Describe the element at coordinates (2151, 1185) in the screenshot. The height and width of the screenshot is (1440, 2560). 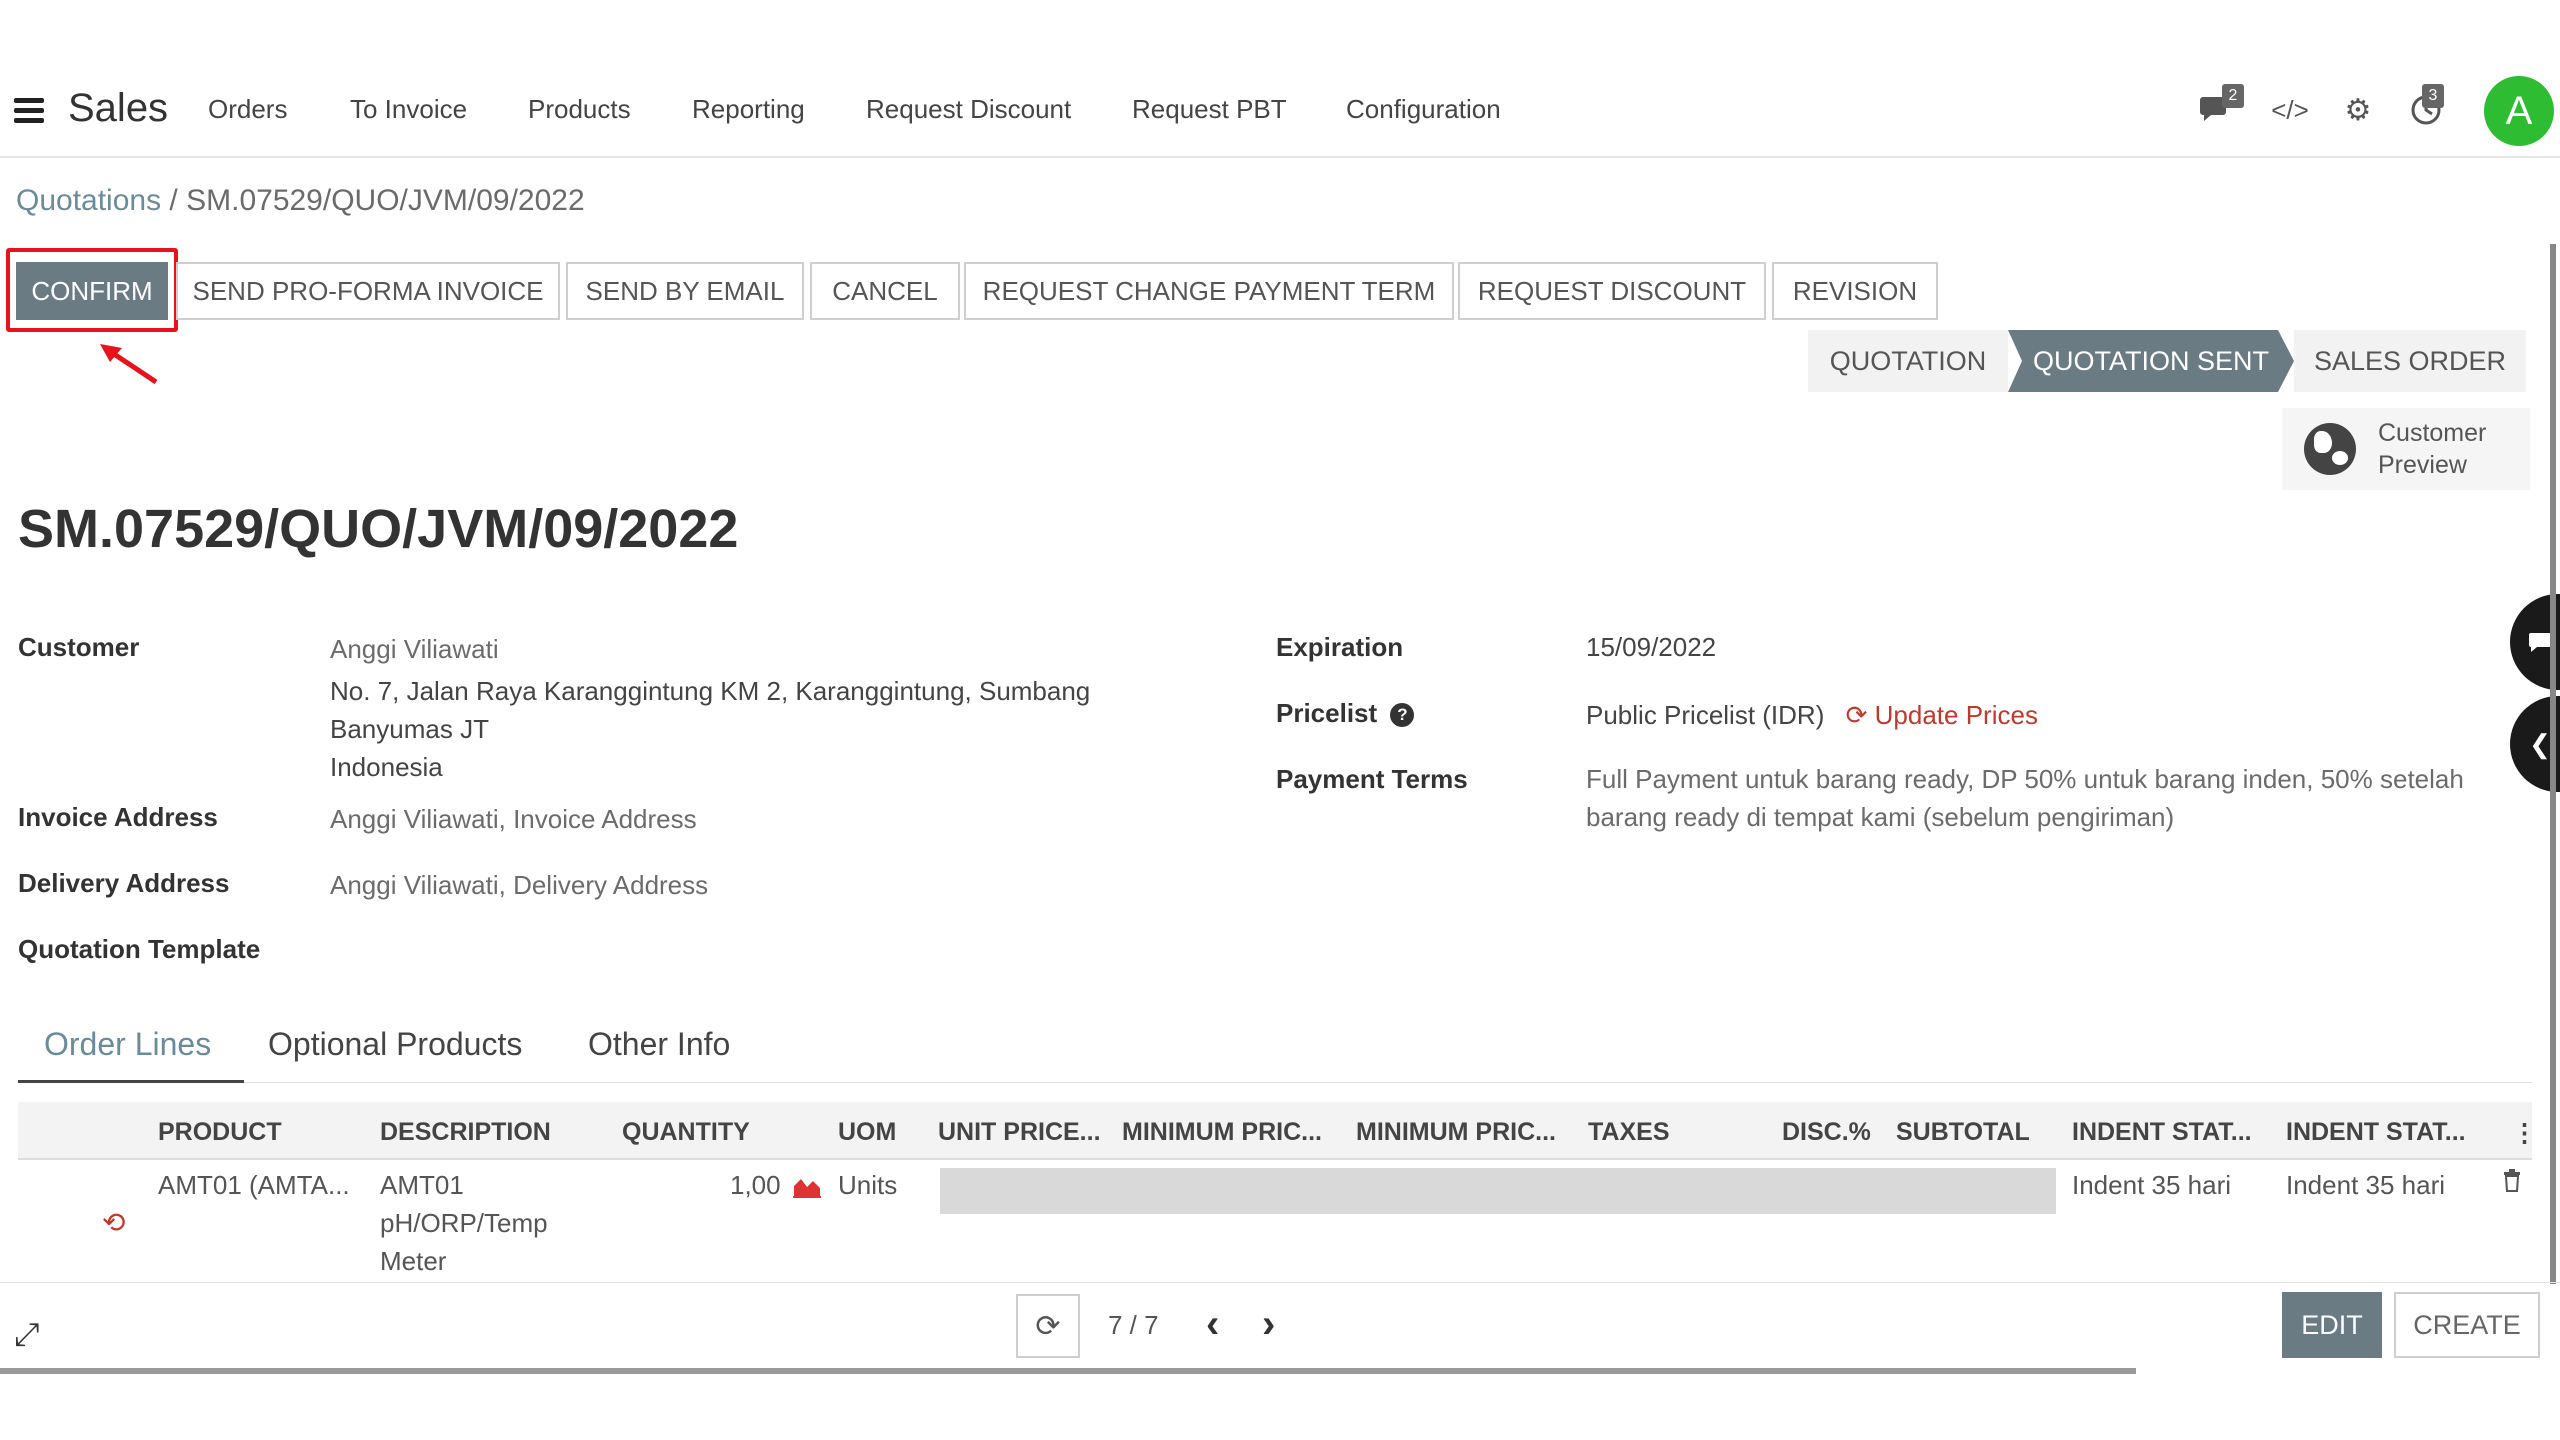
I see `row-indent-status-1: Indent 35 hari` at that location.